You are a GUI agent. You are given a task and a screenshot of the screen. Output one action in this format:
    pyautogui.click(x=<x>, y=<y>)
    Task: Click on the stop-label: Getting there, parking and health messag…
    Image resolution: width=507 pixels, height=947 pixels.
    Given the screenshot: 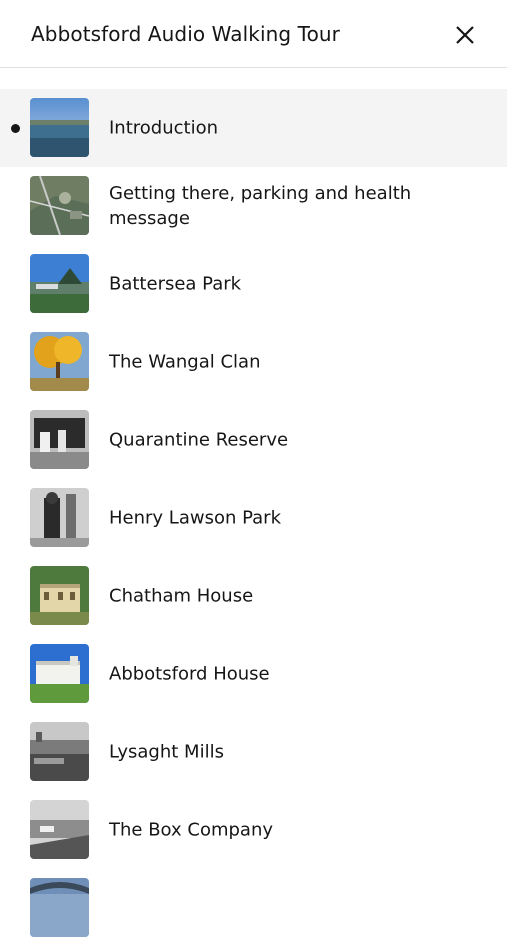 What is the action you would take?
    pyautogui.click(x=260, y=206)
    